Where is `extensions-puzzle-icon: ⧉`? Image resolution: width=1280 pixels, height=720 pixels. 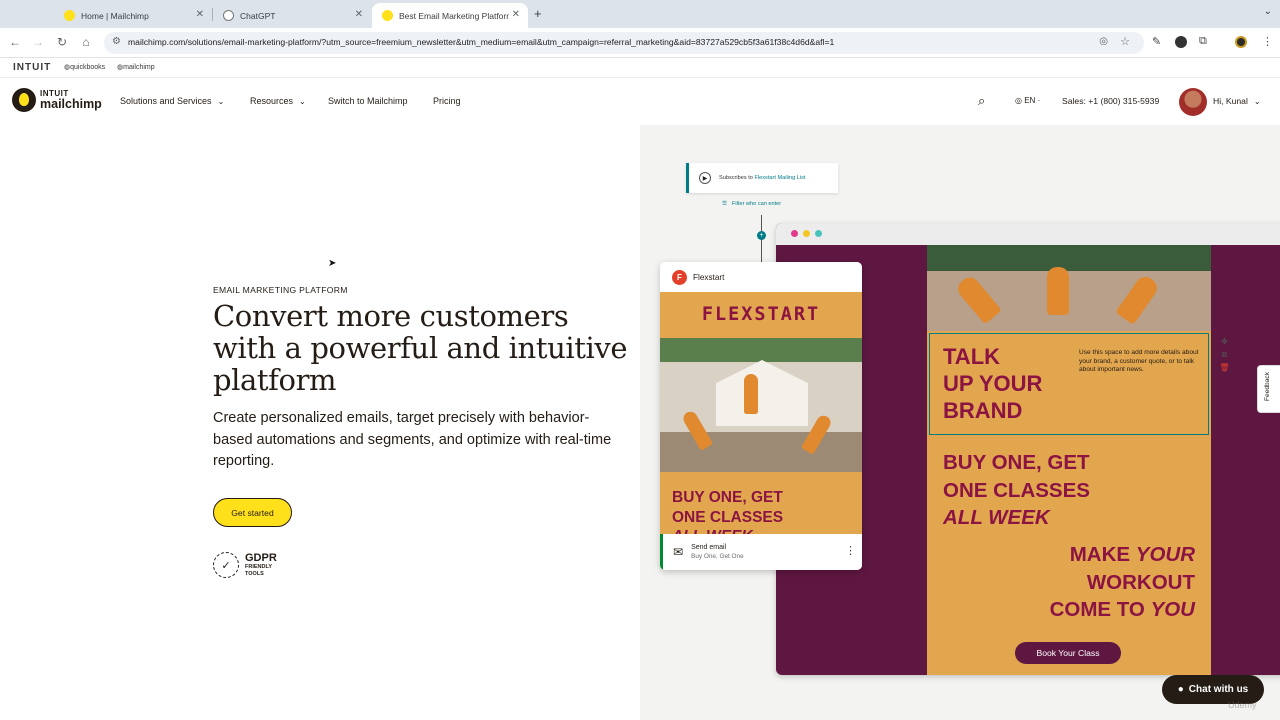
extensions-puzzle-icon: ⧉ is located at coordinates (1203, 41).